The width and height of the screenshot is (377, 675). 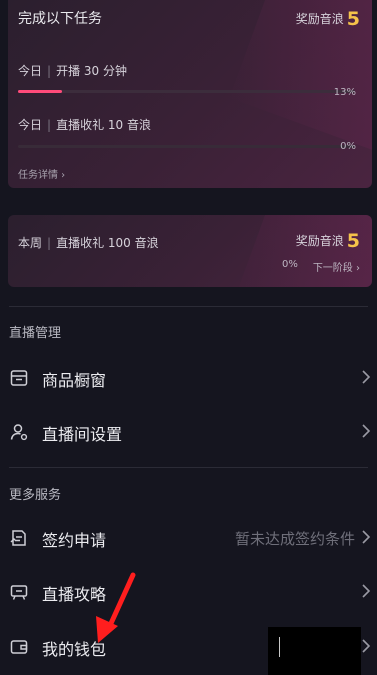 What do you see at coordinates (294, 539) in the screenshot?
I see `contract-status-hint: 暂未达成签约条件` at bounding box center [294, 539].